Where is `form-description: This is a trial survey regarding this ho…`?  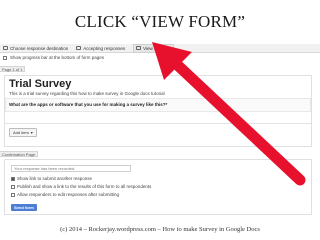
form-description: This is a trial survey regarding this ho… is located at coordinates (87, 93).